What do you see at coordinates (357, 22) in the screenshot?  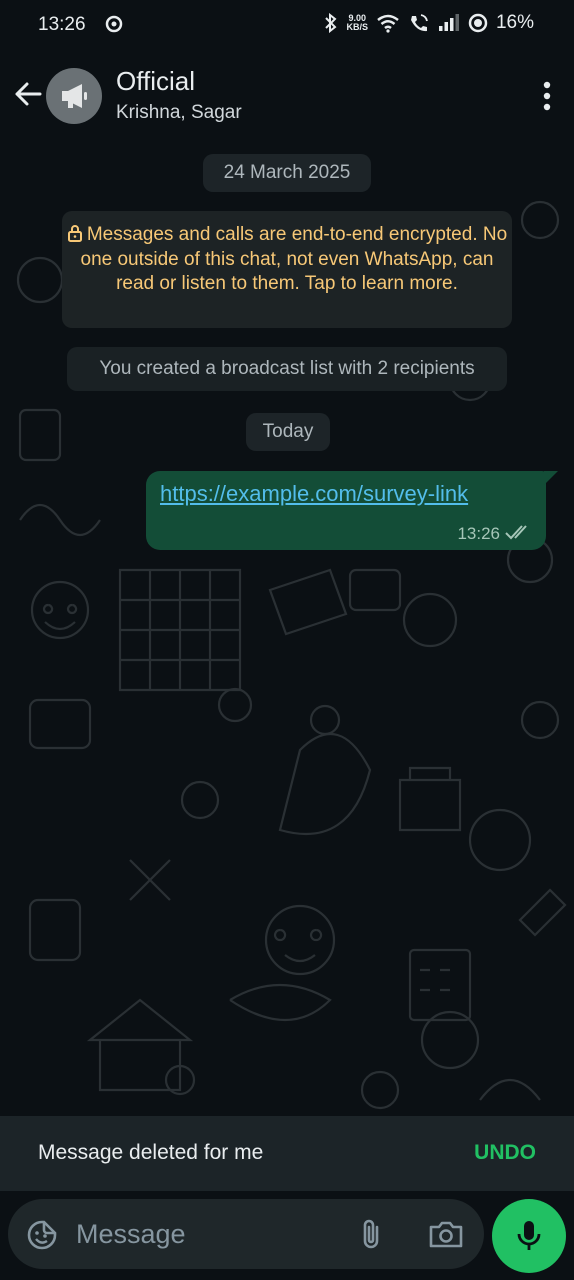 I see `network-speed: 9.00 KB/S` at bounding box center [357, 22].